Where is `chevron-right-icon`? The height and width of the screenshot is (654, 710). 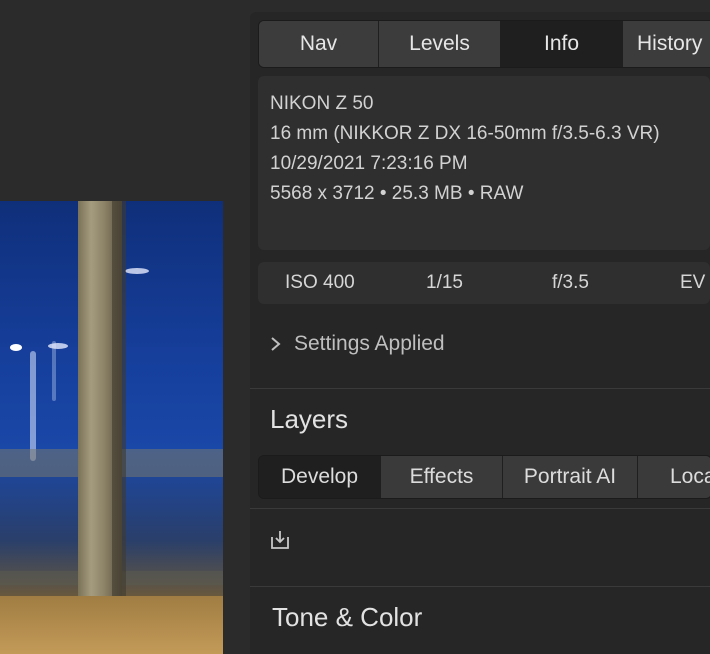 chevron-right-icon is located at coordinates (276, 344).